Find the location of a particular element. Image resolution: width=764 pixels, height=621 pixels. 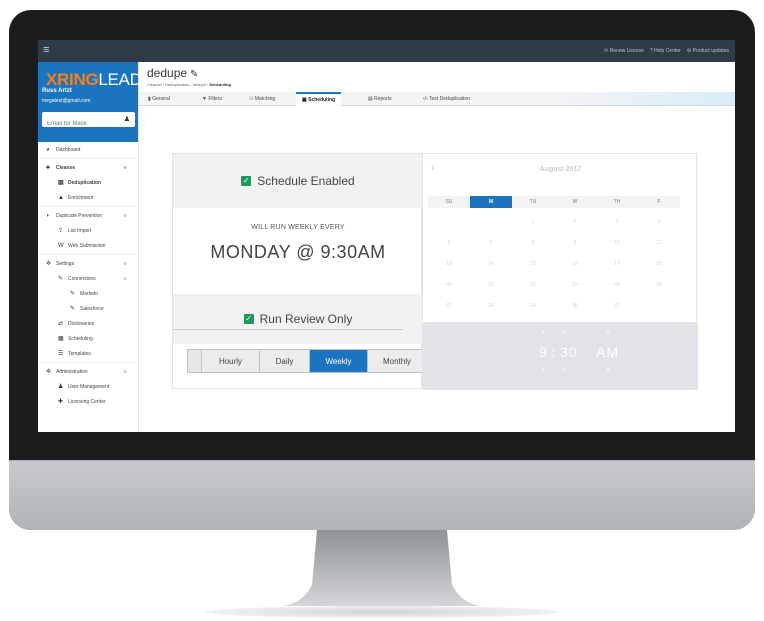

hour-down-icon: ∨ is located at coordinates (543, 369).